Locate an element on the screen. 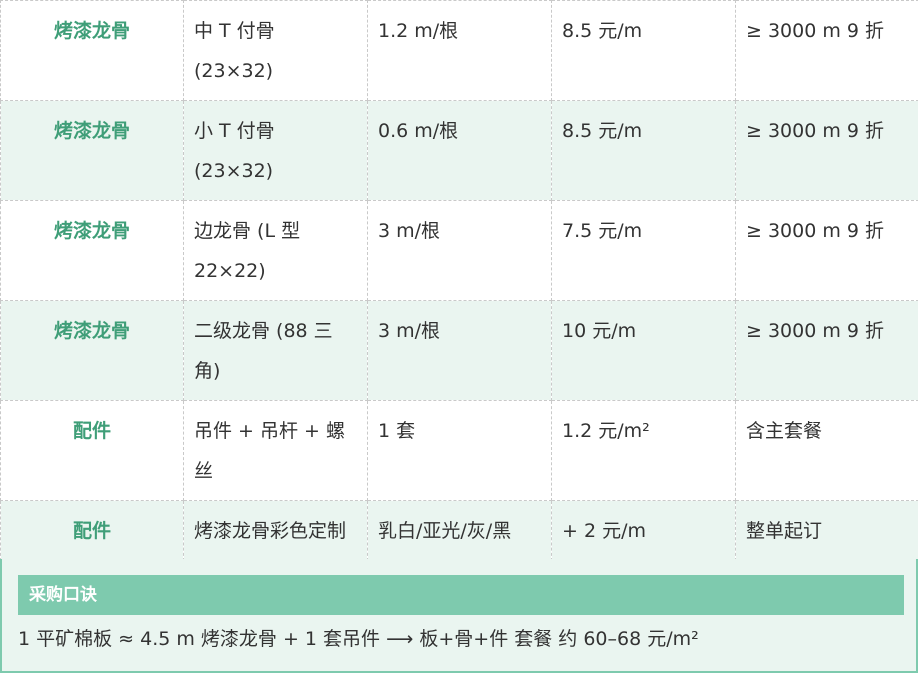 This screenshot has height=673, width=918. tip-title: 采购口诀 is located at coordinates (461, 595).